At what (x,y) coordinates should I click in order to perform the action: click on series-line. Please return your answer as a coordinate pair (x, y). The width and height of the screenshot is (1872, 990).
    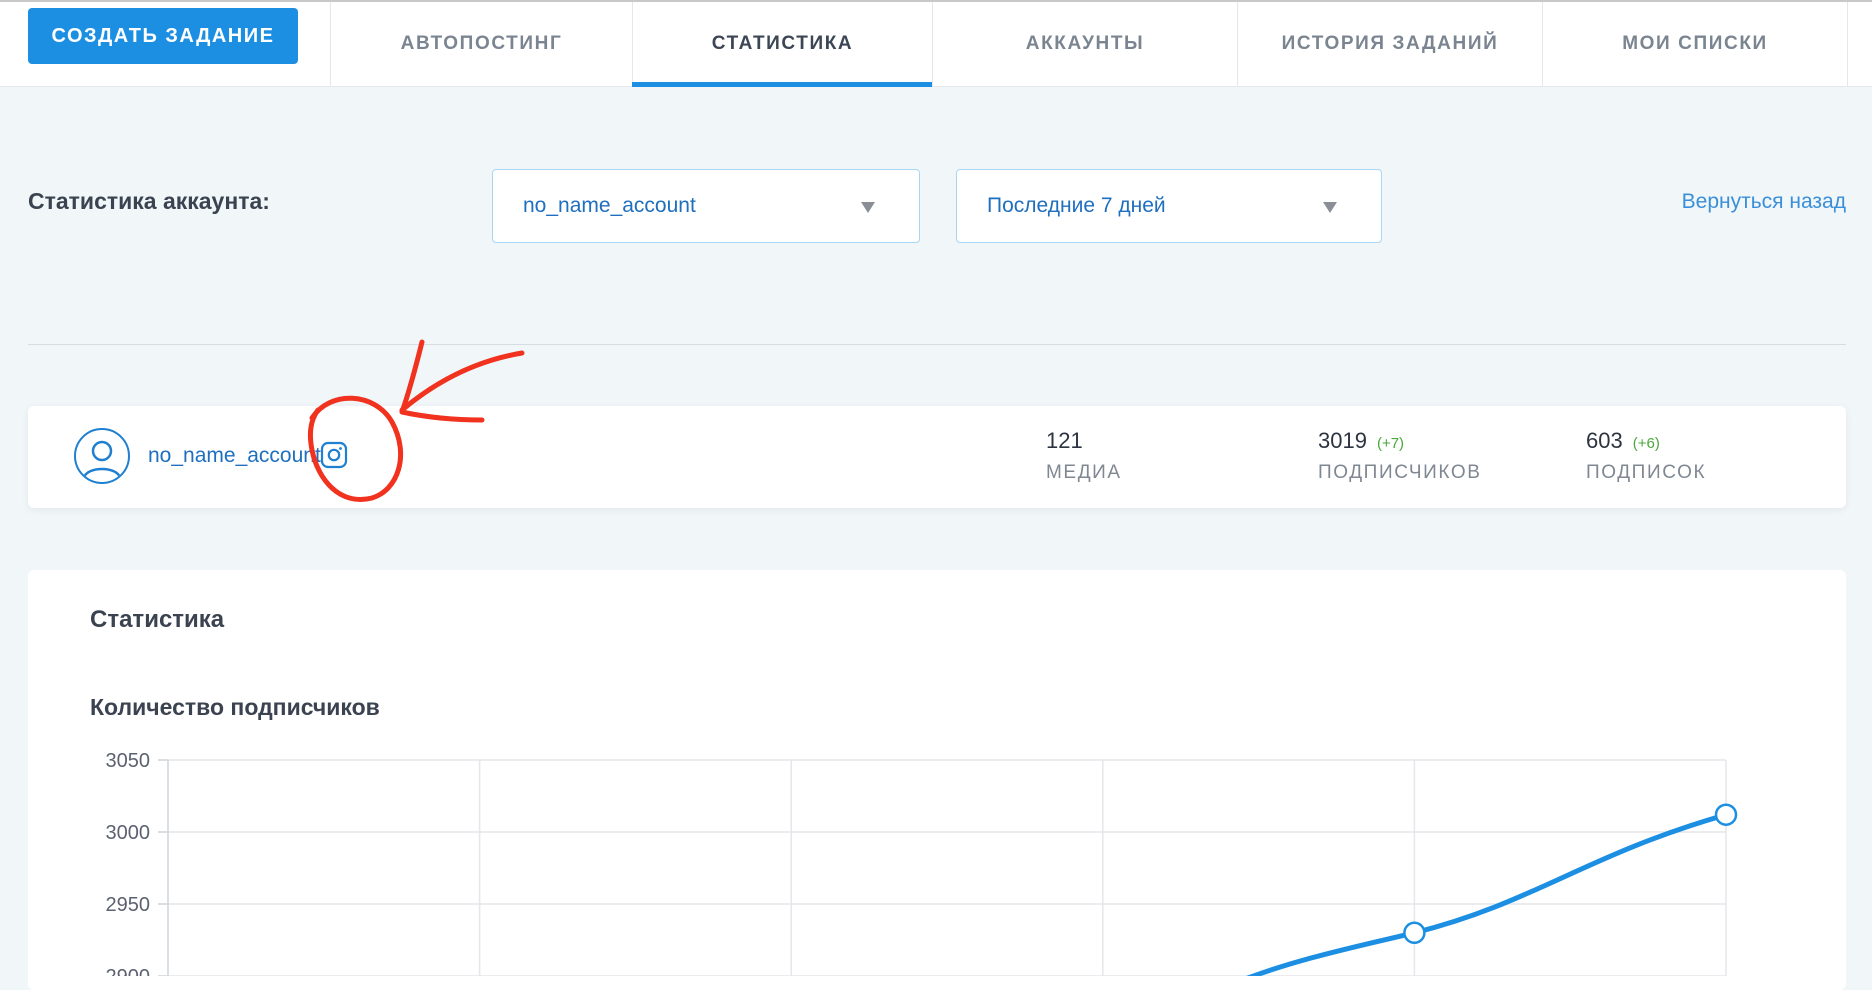
    Looking at the image, I should click on (1487, 894).